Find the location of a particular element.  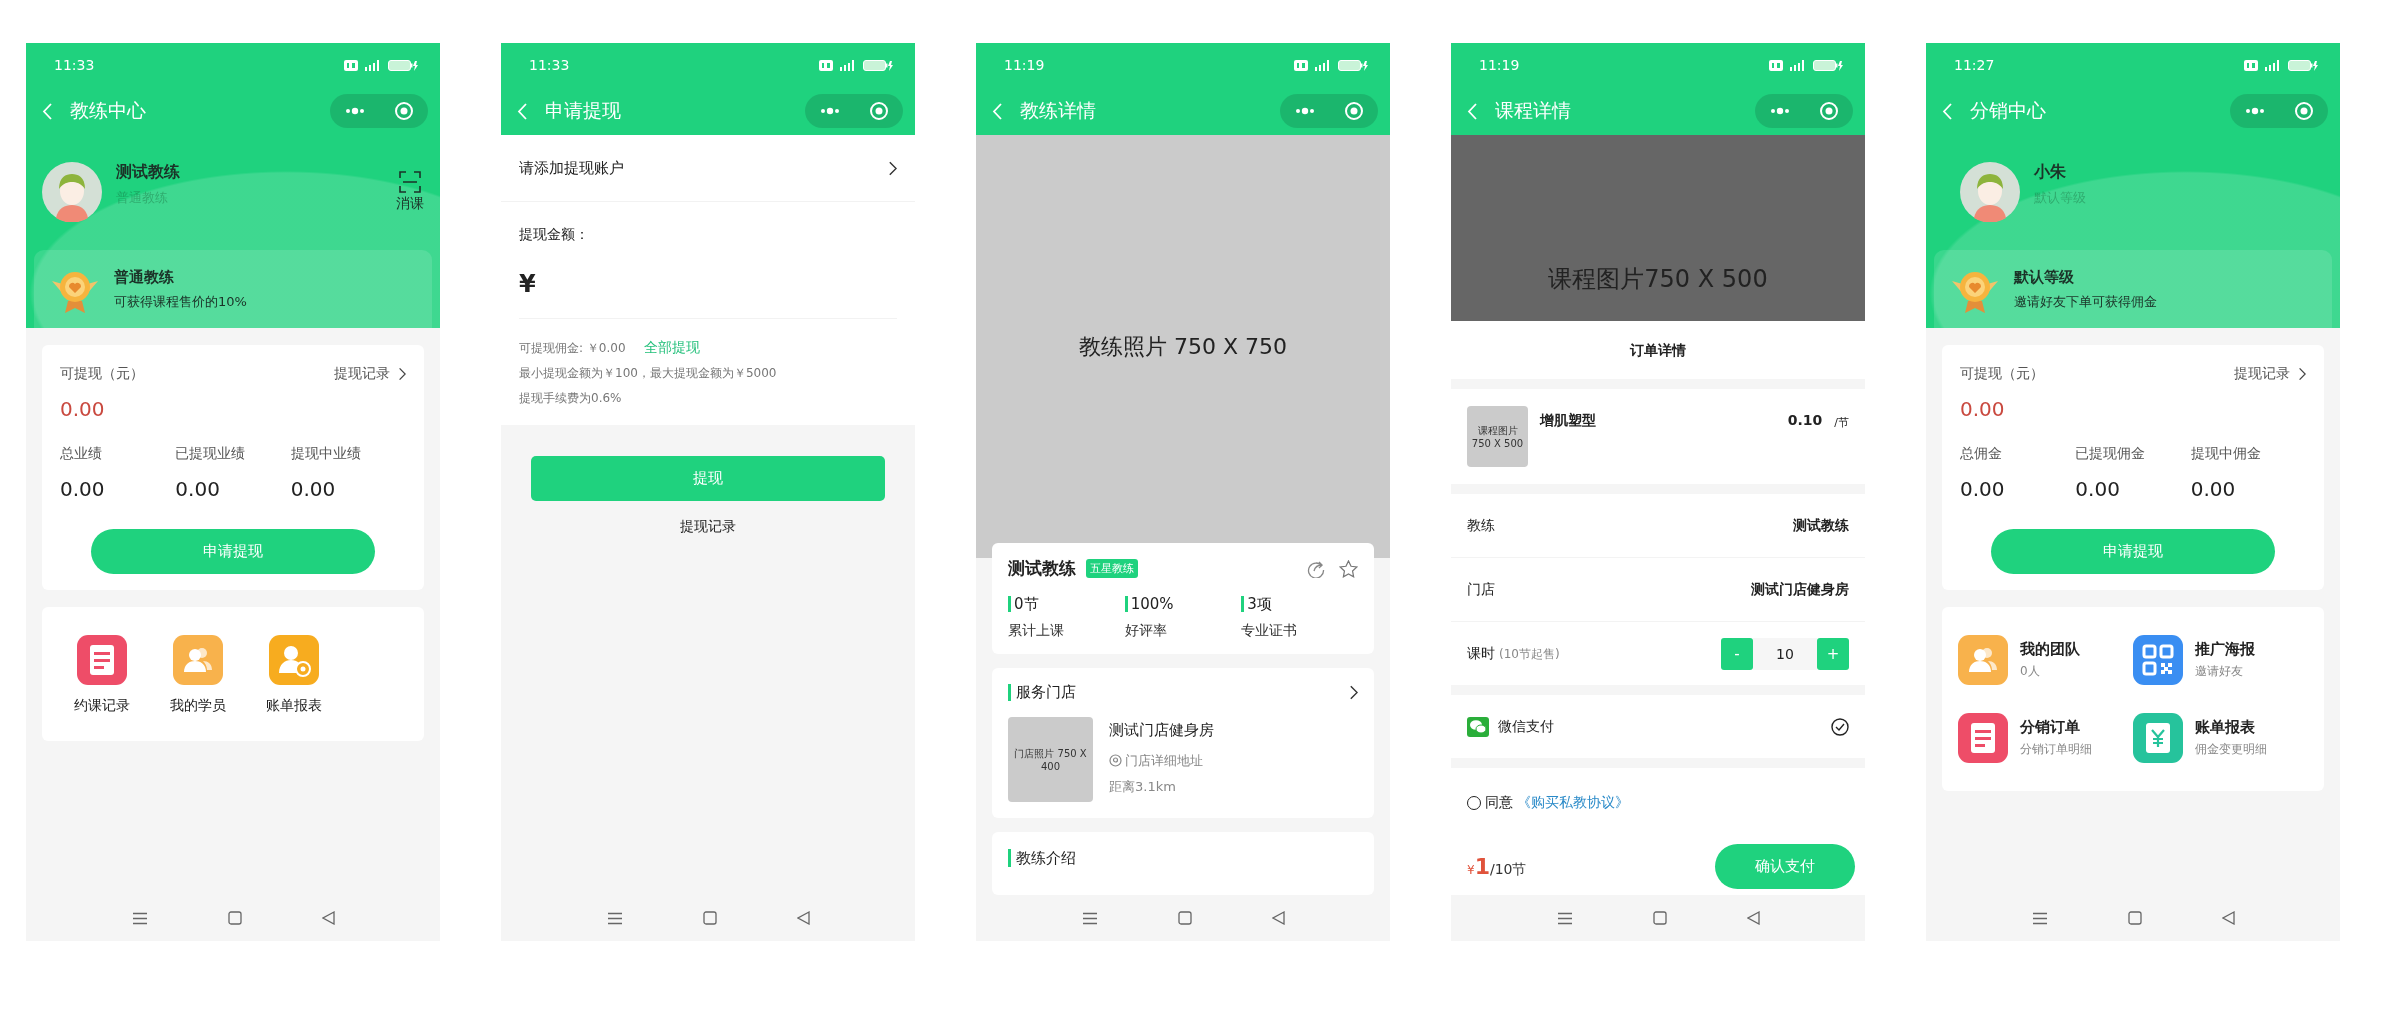

order-heading: 订单详情 is located at coordinates (1658, 350).